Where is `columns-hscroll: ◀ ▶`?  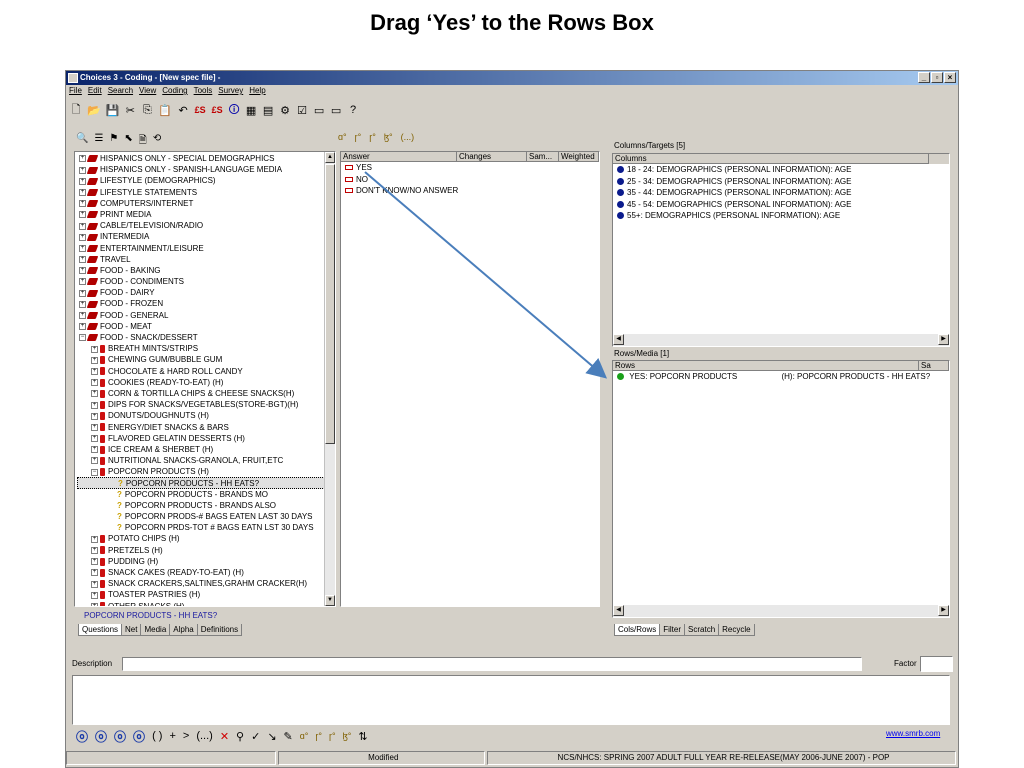 columns-hscroll: ◀ ▶ is located at coordinates (781, 340).